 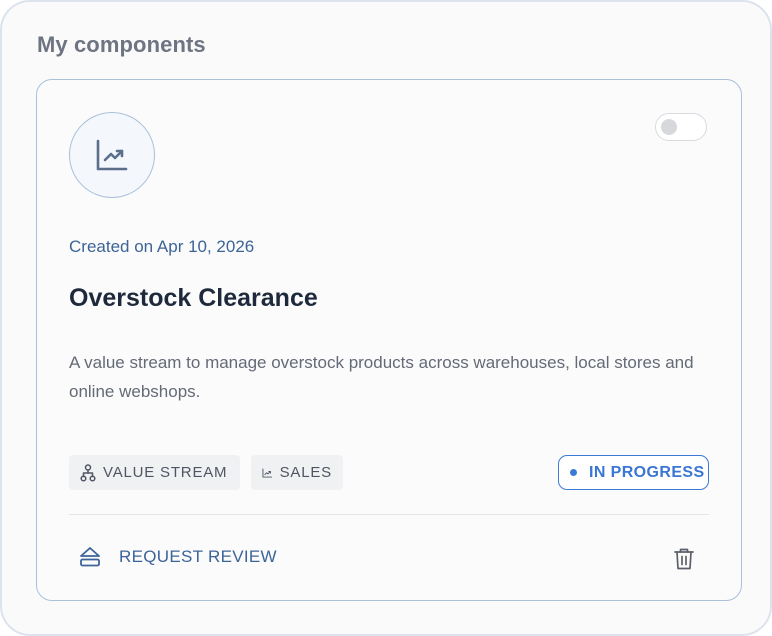 What do you see at coordinates (198, 556) in the screenshot?
I see `request-review-label: REQUEST REVIEW` at bounding box center [198, 556].